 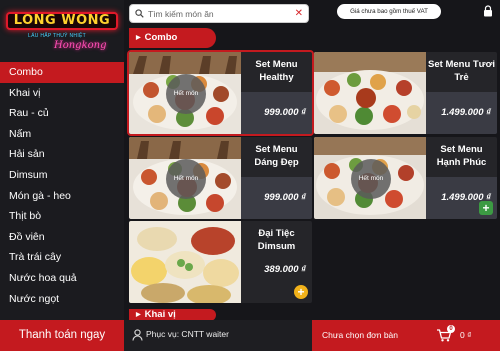 I want to click on product-info: Set Menu Tươi Trẻ 1.499.000 ₫, so click(x=461, y=93).